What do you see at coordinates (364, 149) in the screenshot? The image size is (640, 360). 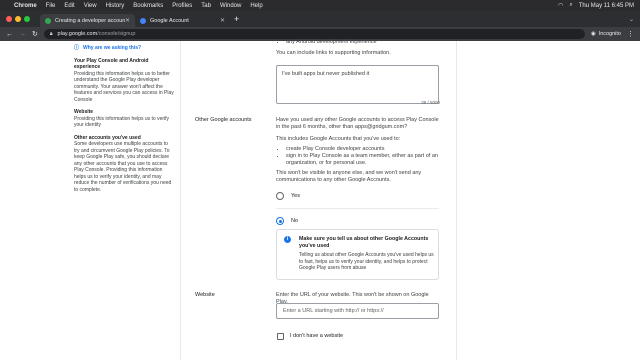 I see `bullet-item: create Play Console developer accounts` at bounding box center [364, 149].